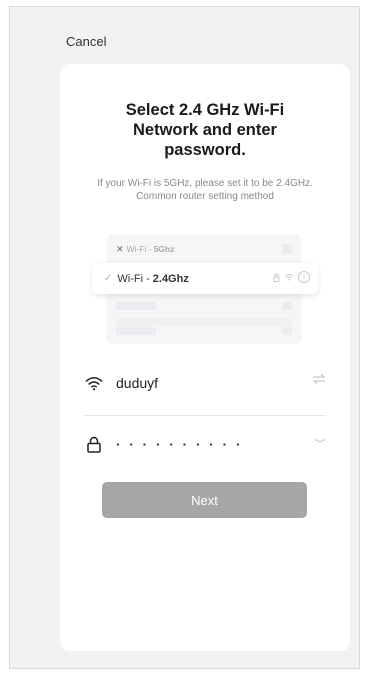  I want to click on wifi-ssid-field: duduyf, so click(205, 383).